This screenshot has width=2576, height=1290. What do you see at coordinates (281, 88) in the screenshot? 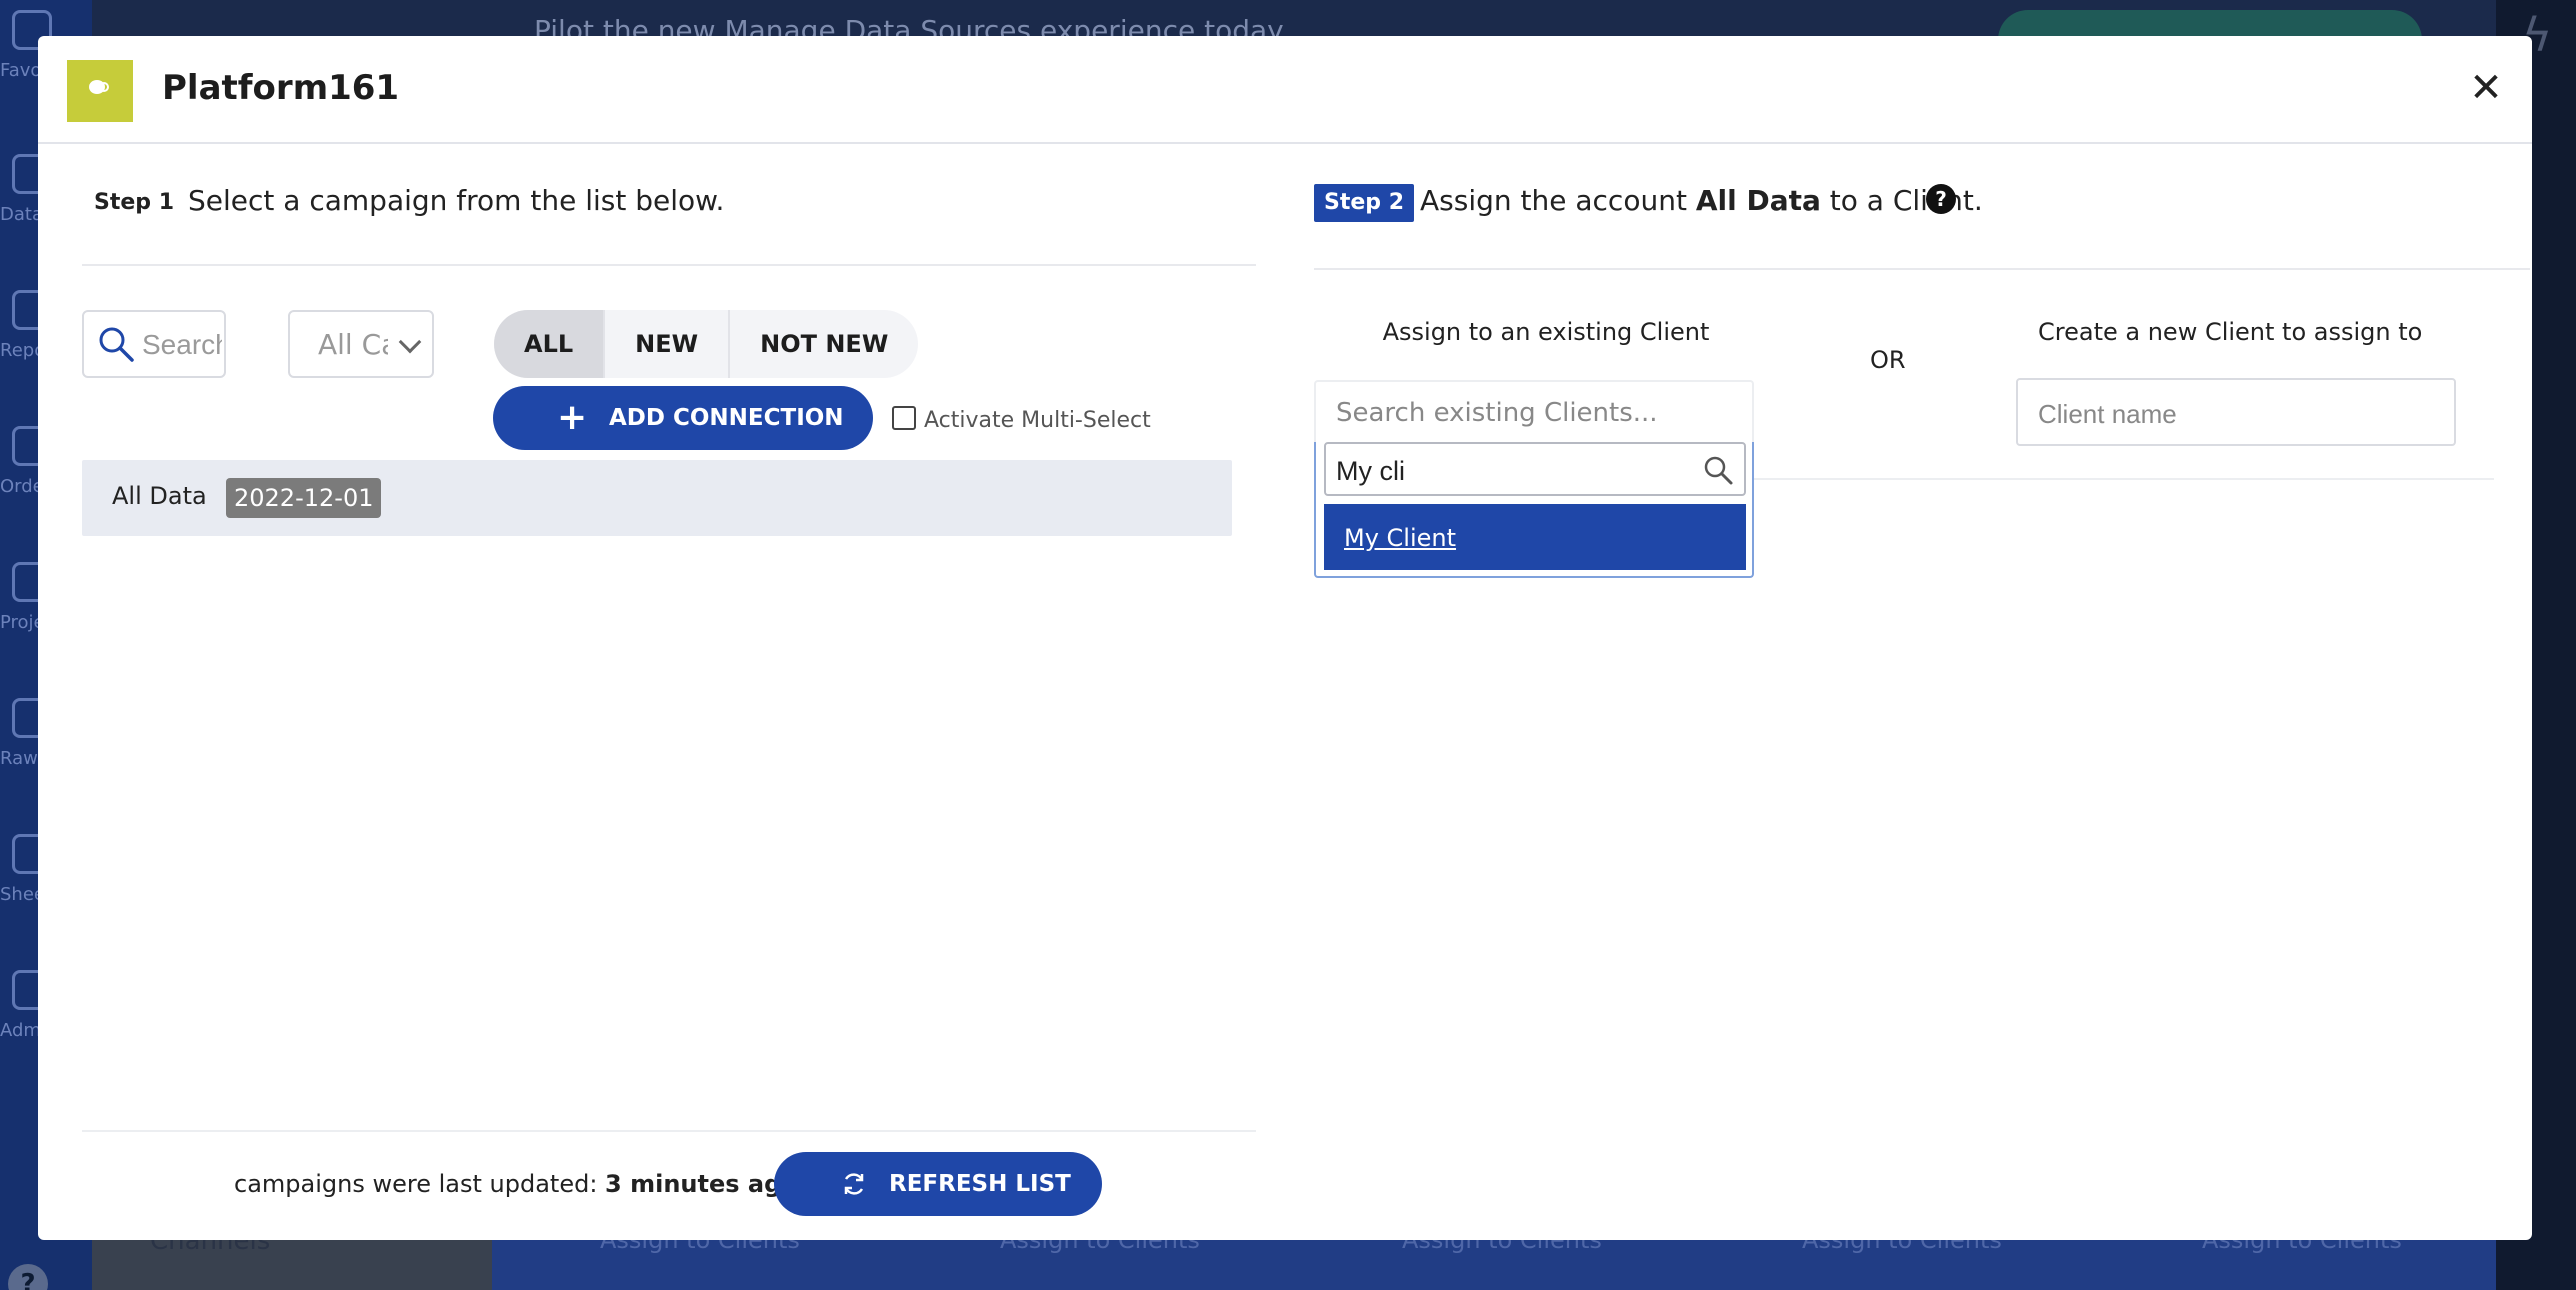
I see `modal-title: Platform161` at bounding box center [281, 88].